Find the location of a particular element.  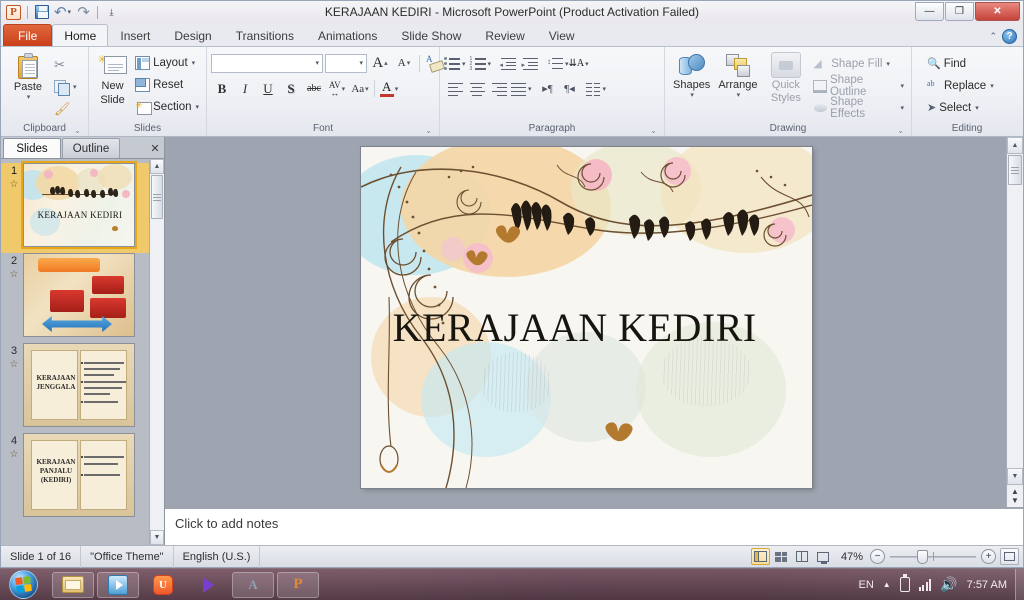

collapse-ribbon-icon: ⌃ is located at coordinates (993, 36).